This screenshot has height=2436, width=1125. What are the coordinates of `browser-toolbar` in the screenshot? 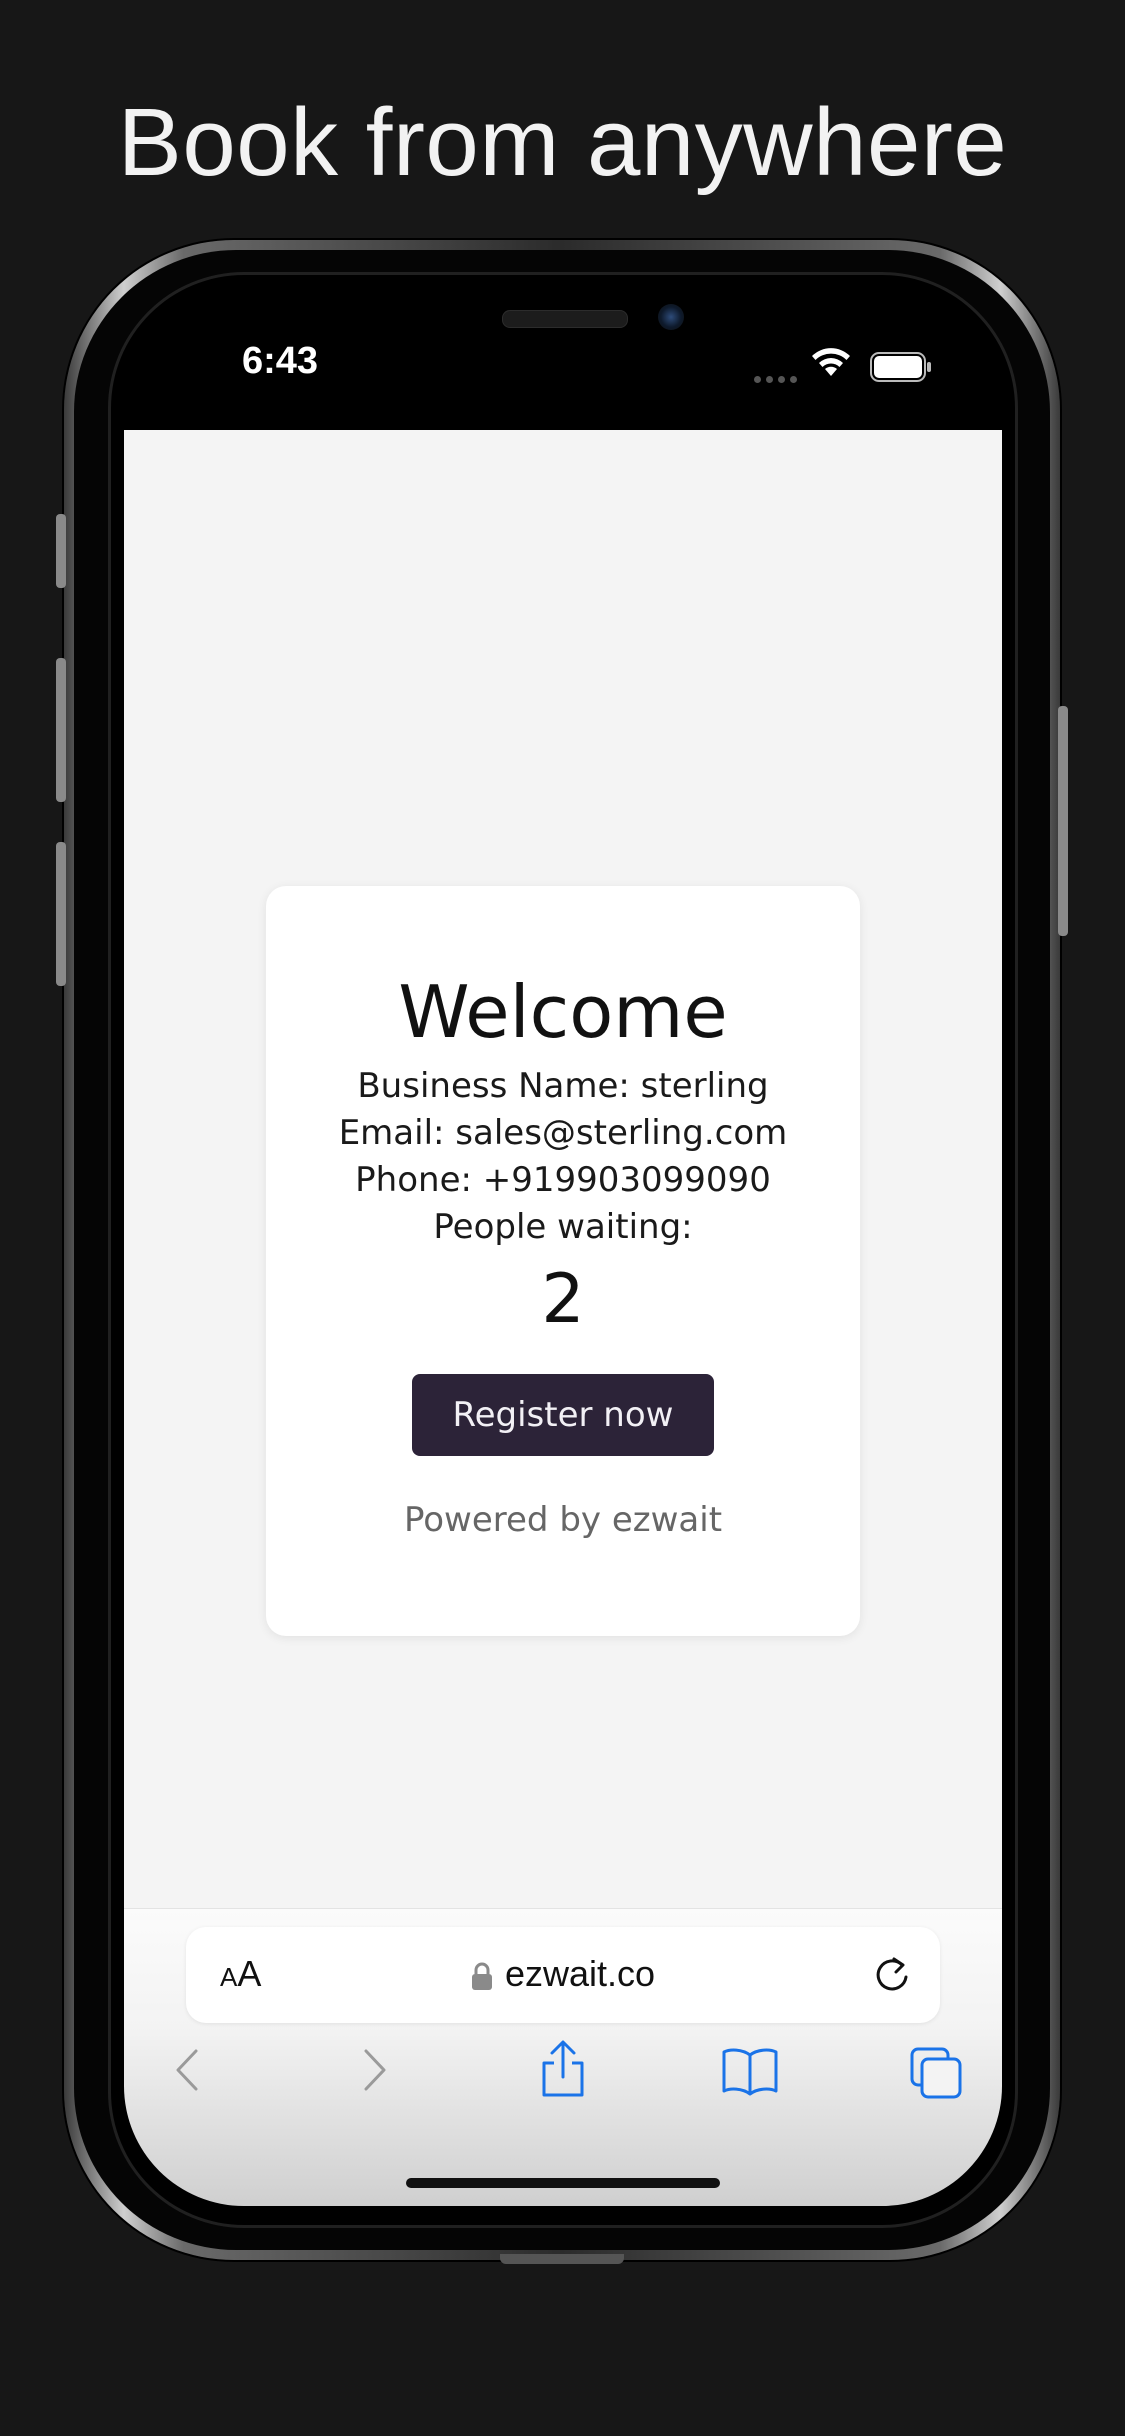 It's located at (563, 2077).